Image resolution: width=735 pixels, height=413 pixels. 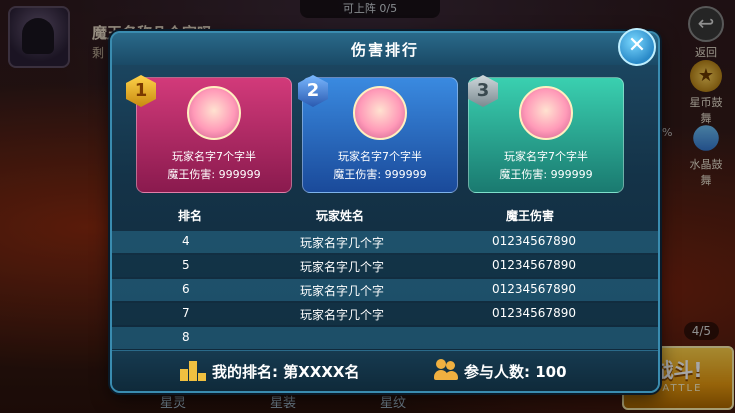 I want to click on header-name: 玩家姓名, so click(x=340, y=216).